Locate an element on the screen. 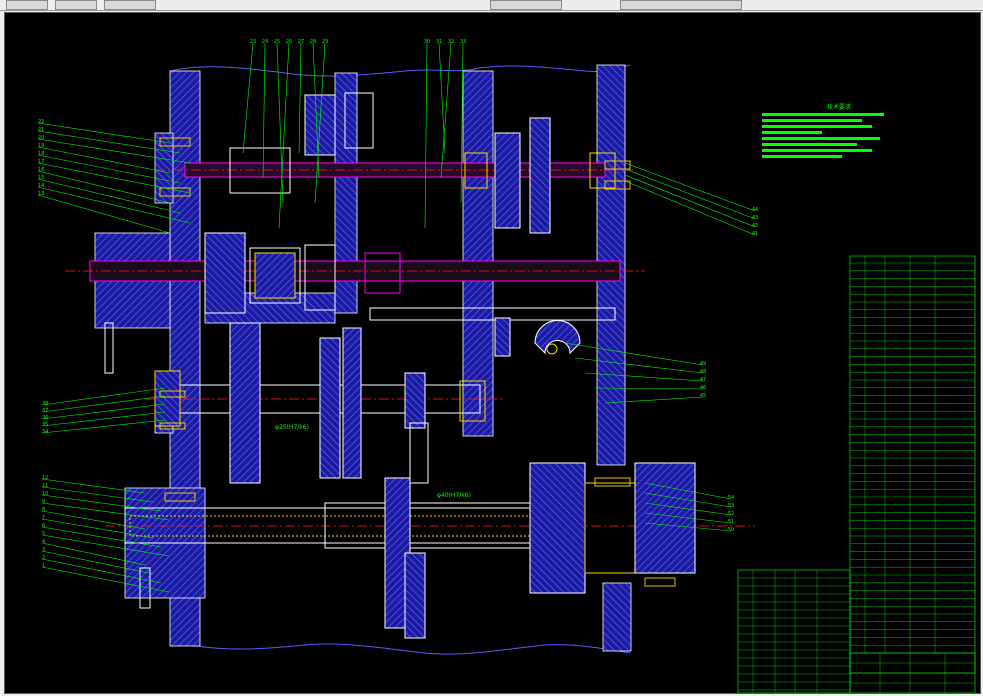 The width and height of the screenshot is (983, 696). callout-top: 26 is located at coordinates (289, 42).